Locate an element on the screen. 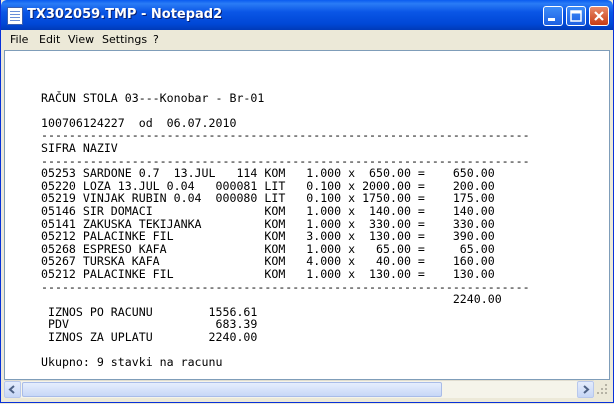 The image size is (614, 404). horizontal-scrollbar is located at coordinates (299, 389).